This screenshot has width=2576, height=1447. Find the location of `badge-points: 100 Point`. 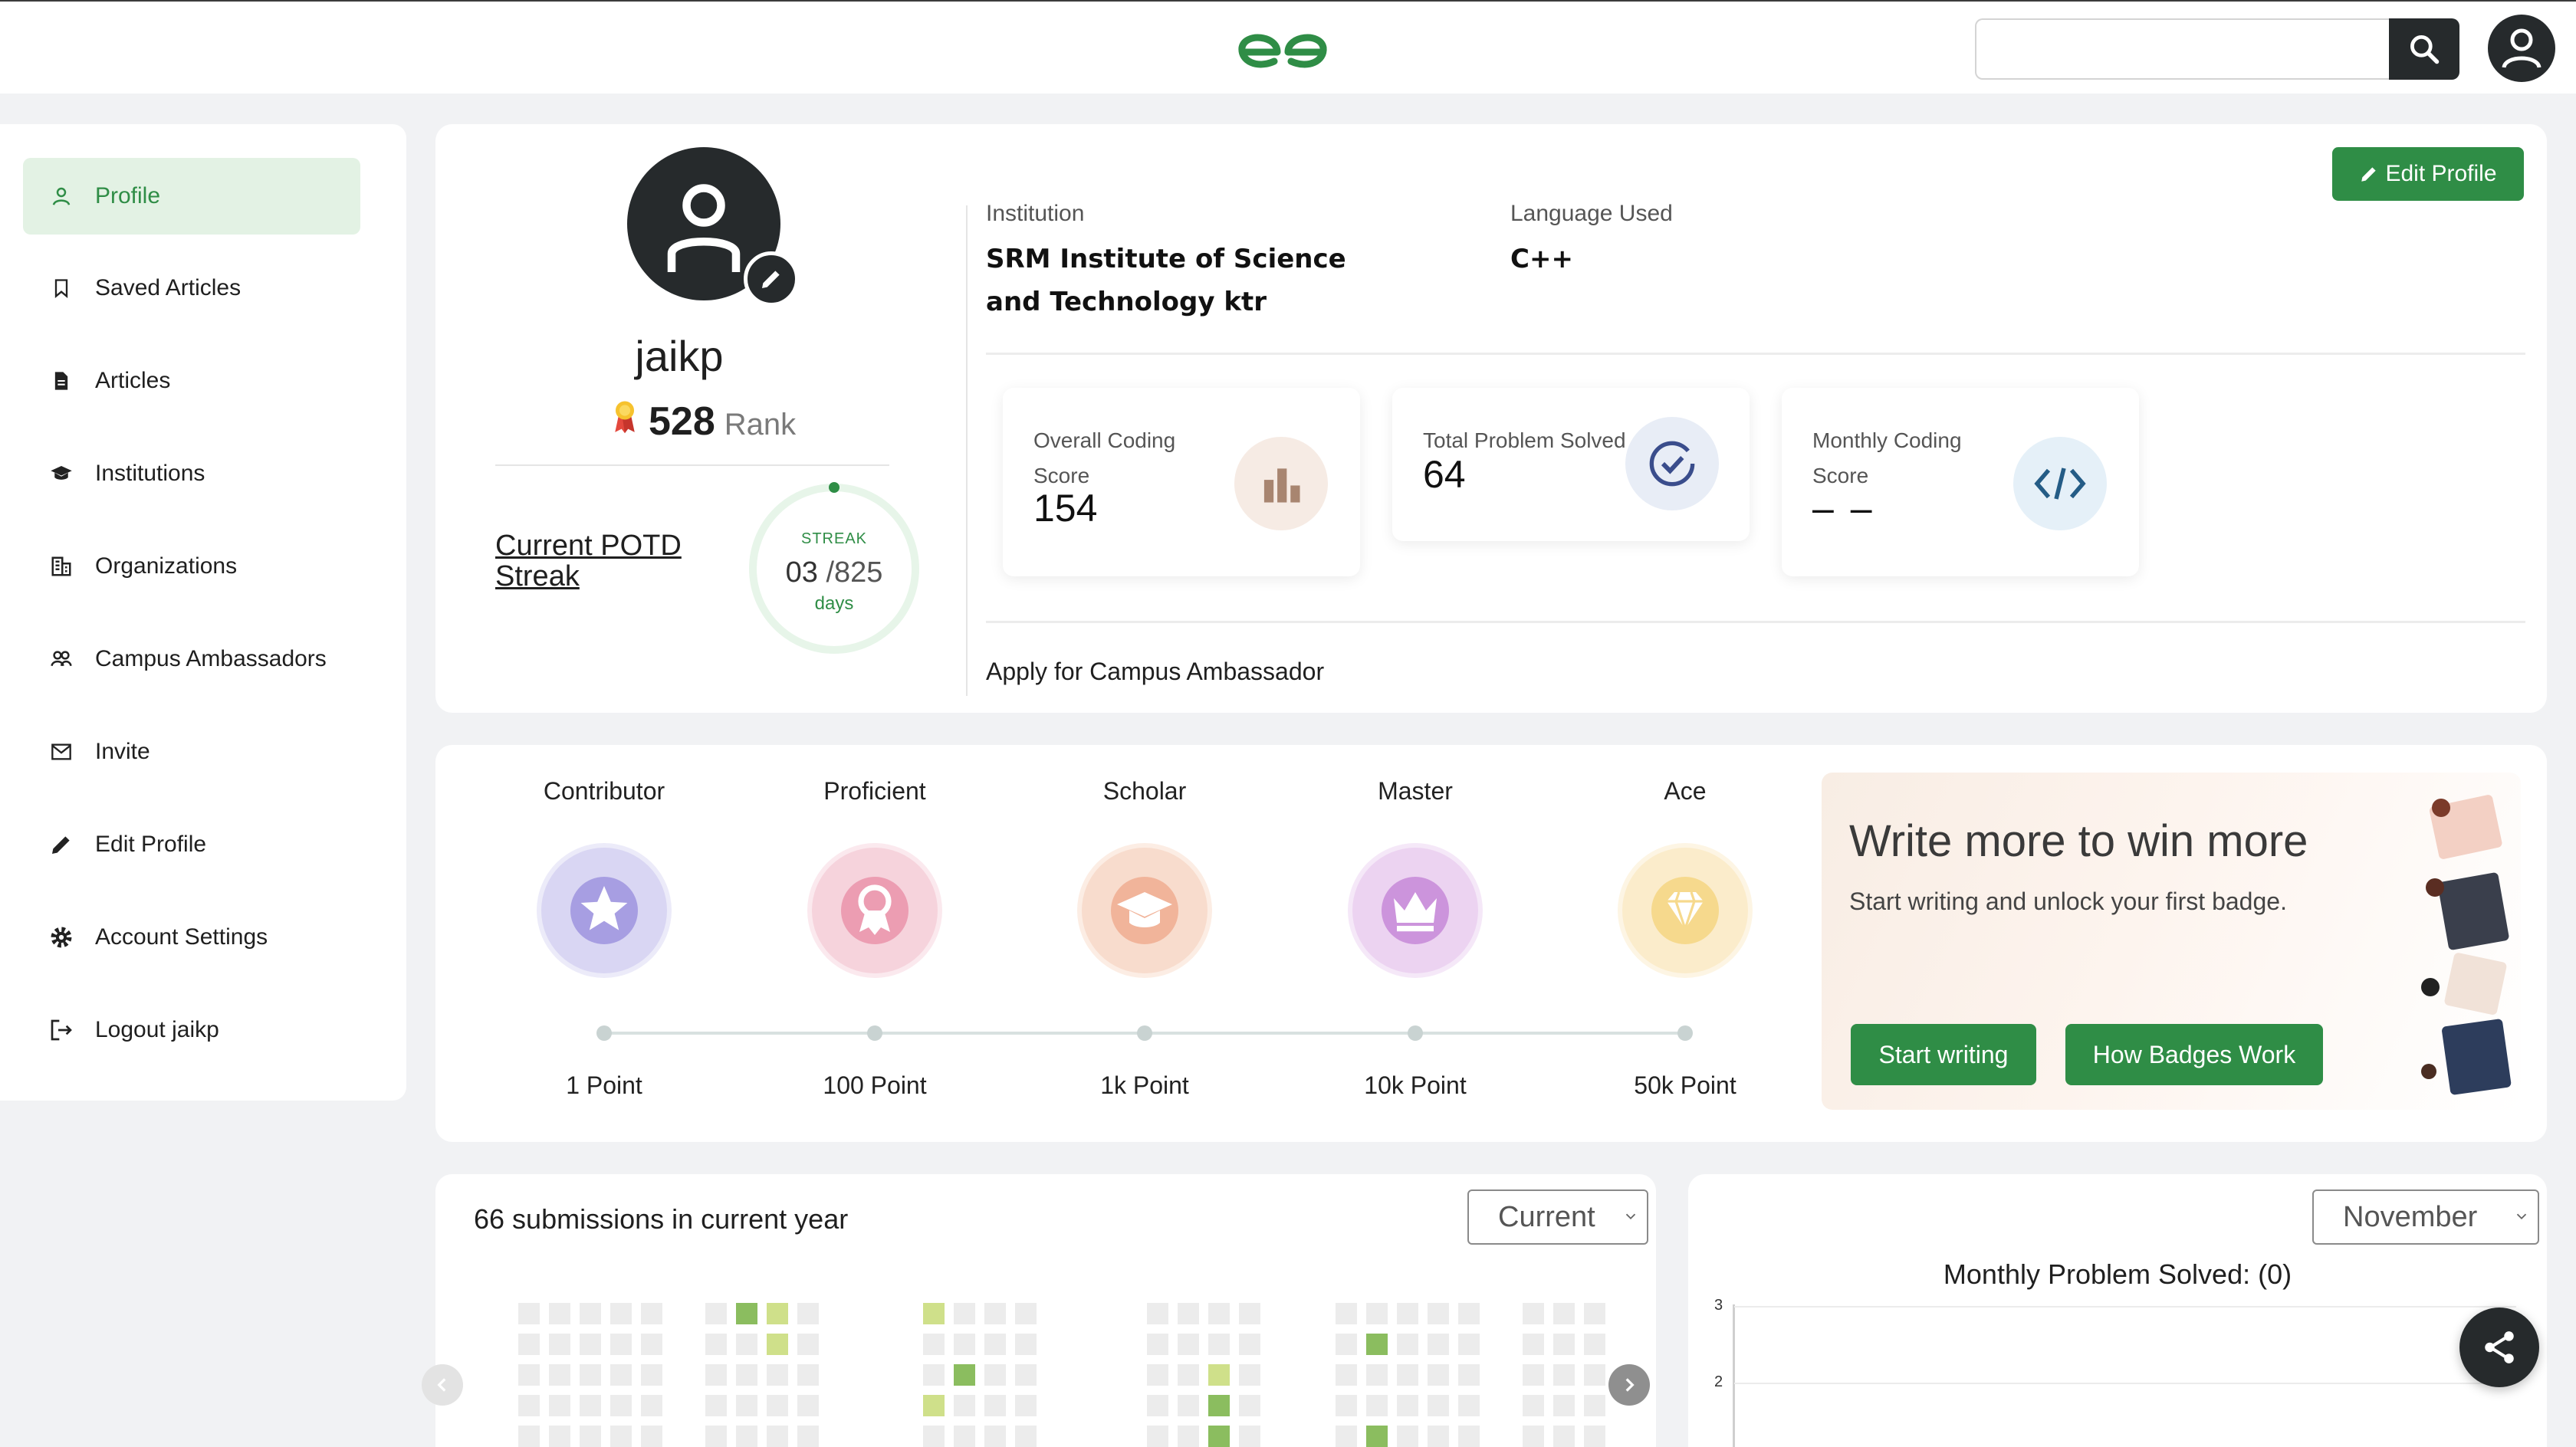

badge-points: 100 Point is located at coordinates (875, 1085).